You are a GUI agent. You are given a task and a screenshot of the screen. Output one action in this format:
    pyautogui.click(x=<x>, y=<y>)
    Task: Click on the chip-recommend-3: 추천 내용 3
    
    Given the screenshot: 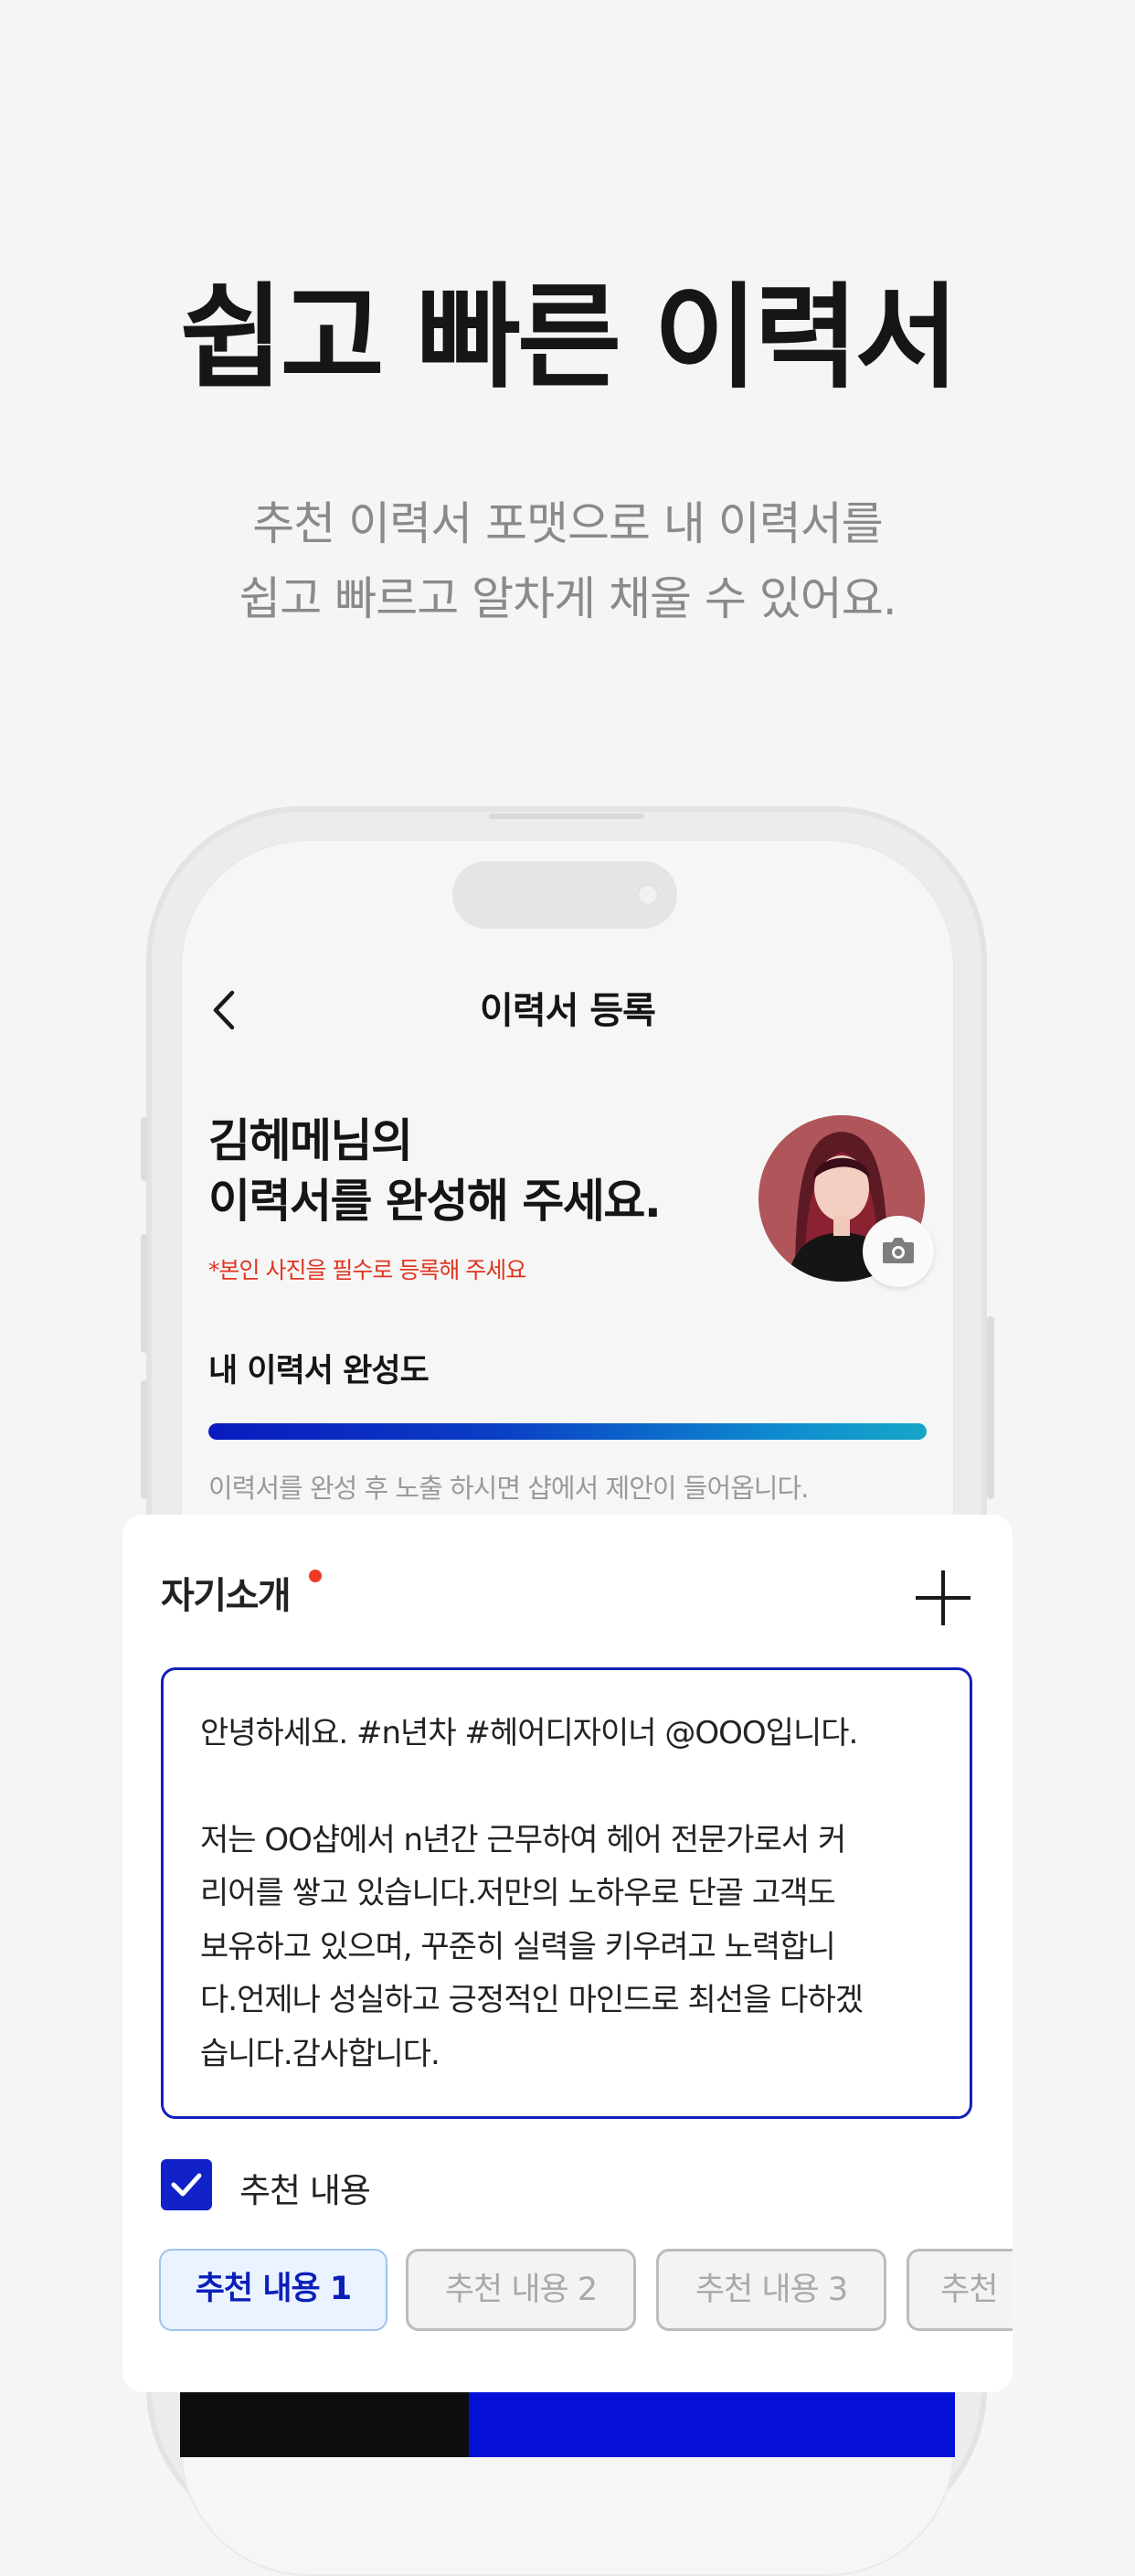 What is the action you would take?
    pyautogui.click(x=771, y=2290)
    